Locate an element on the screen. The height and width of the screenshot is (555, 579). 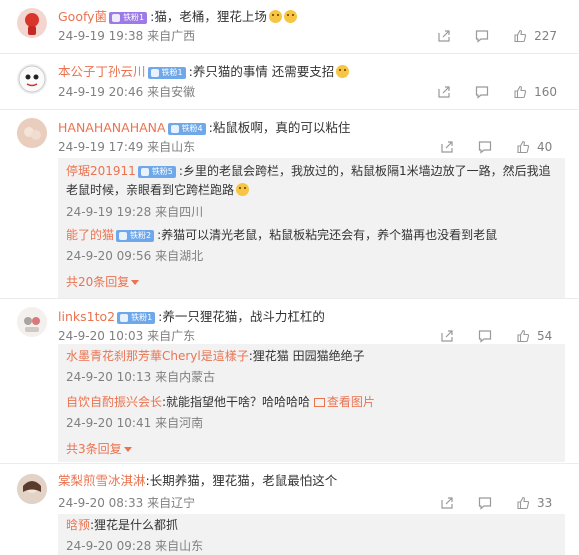
timestamp: 24-9-20 09:28 is located at coordinates (109, 546).